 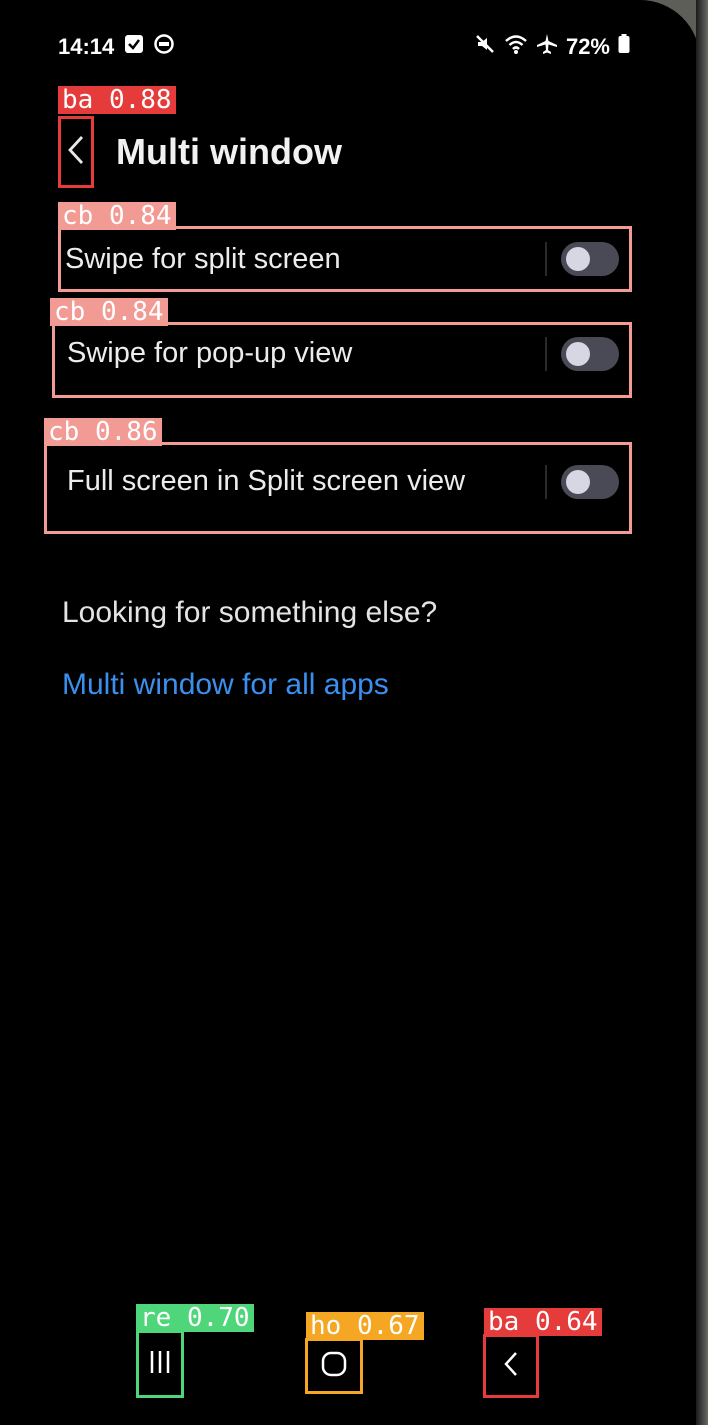 I want to click on check-box-icon, so click(x=134, y=47).